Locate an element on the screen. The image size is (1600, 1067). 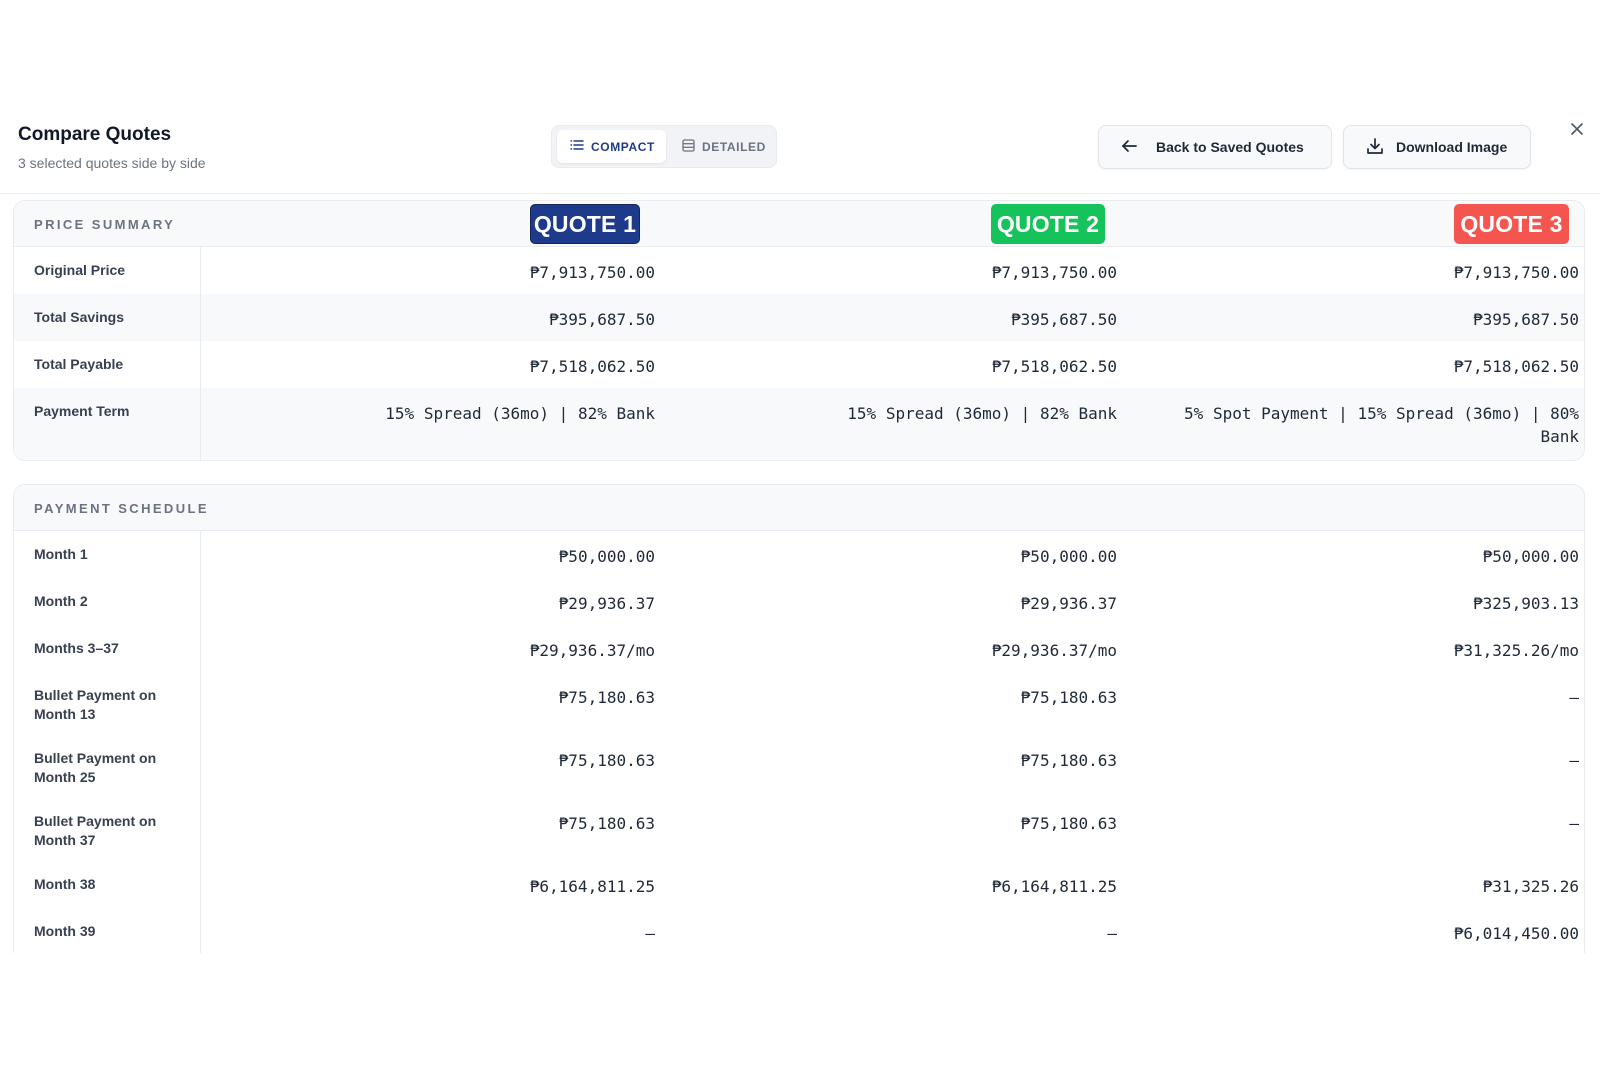
quote-3-badge: QUOTE 3 is located at coordinates (1511, 224).